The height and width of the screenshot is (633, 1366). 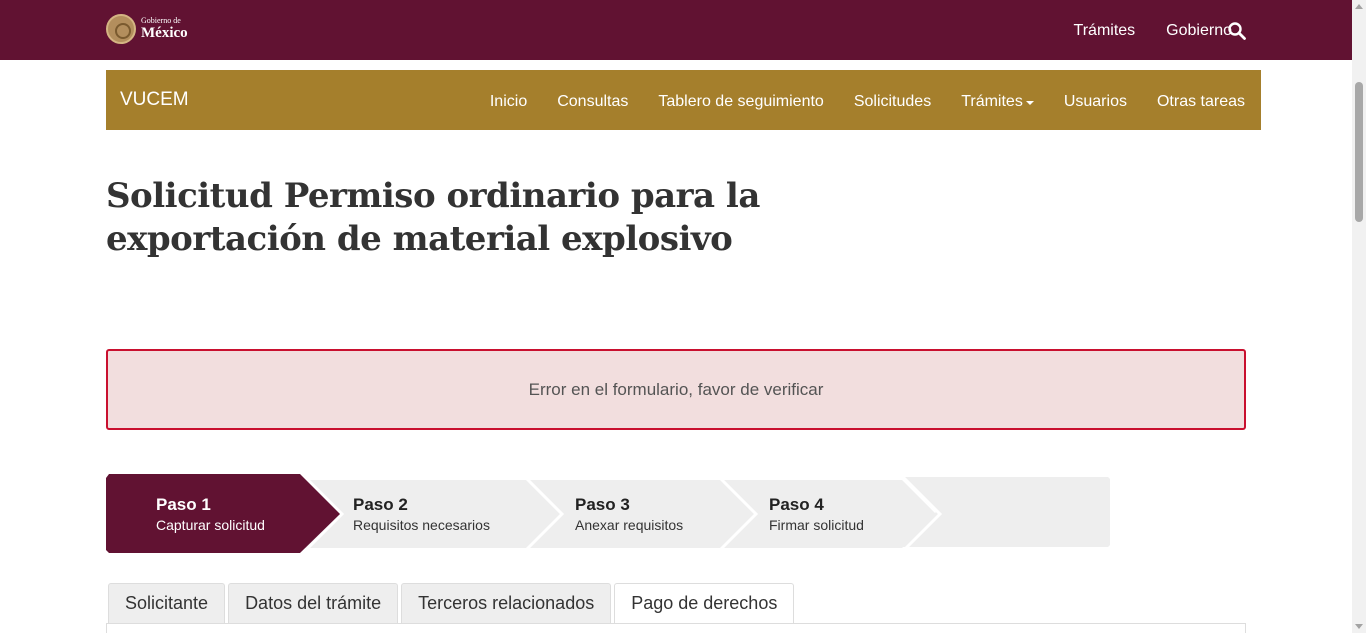 I want to click on nav-tramites-label: Trámites, so click(x=992, y=101).